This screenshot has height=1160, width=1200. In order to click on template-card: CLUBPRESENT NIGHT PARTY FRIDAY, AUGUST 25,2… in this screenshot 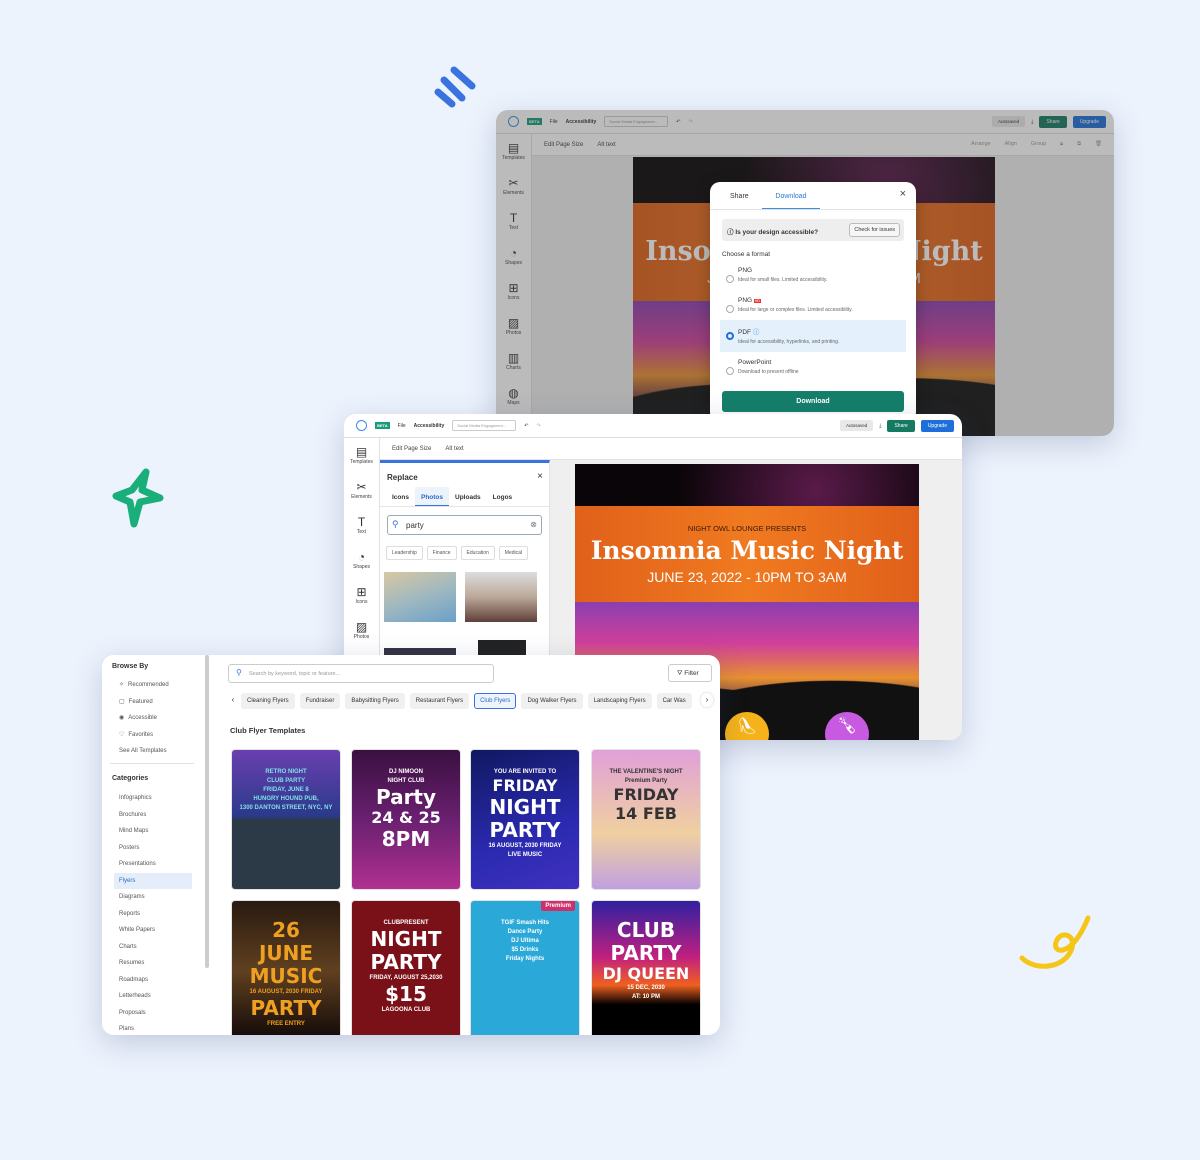, I will do `click(406, 968)`.